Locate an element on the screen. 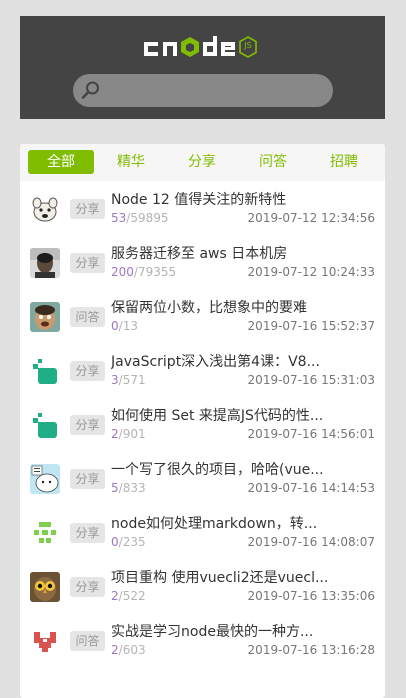  tab-all: 全部 is located at coordinates (61, 162).